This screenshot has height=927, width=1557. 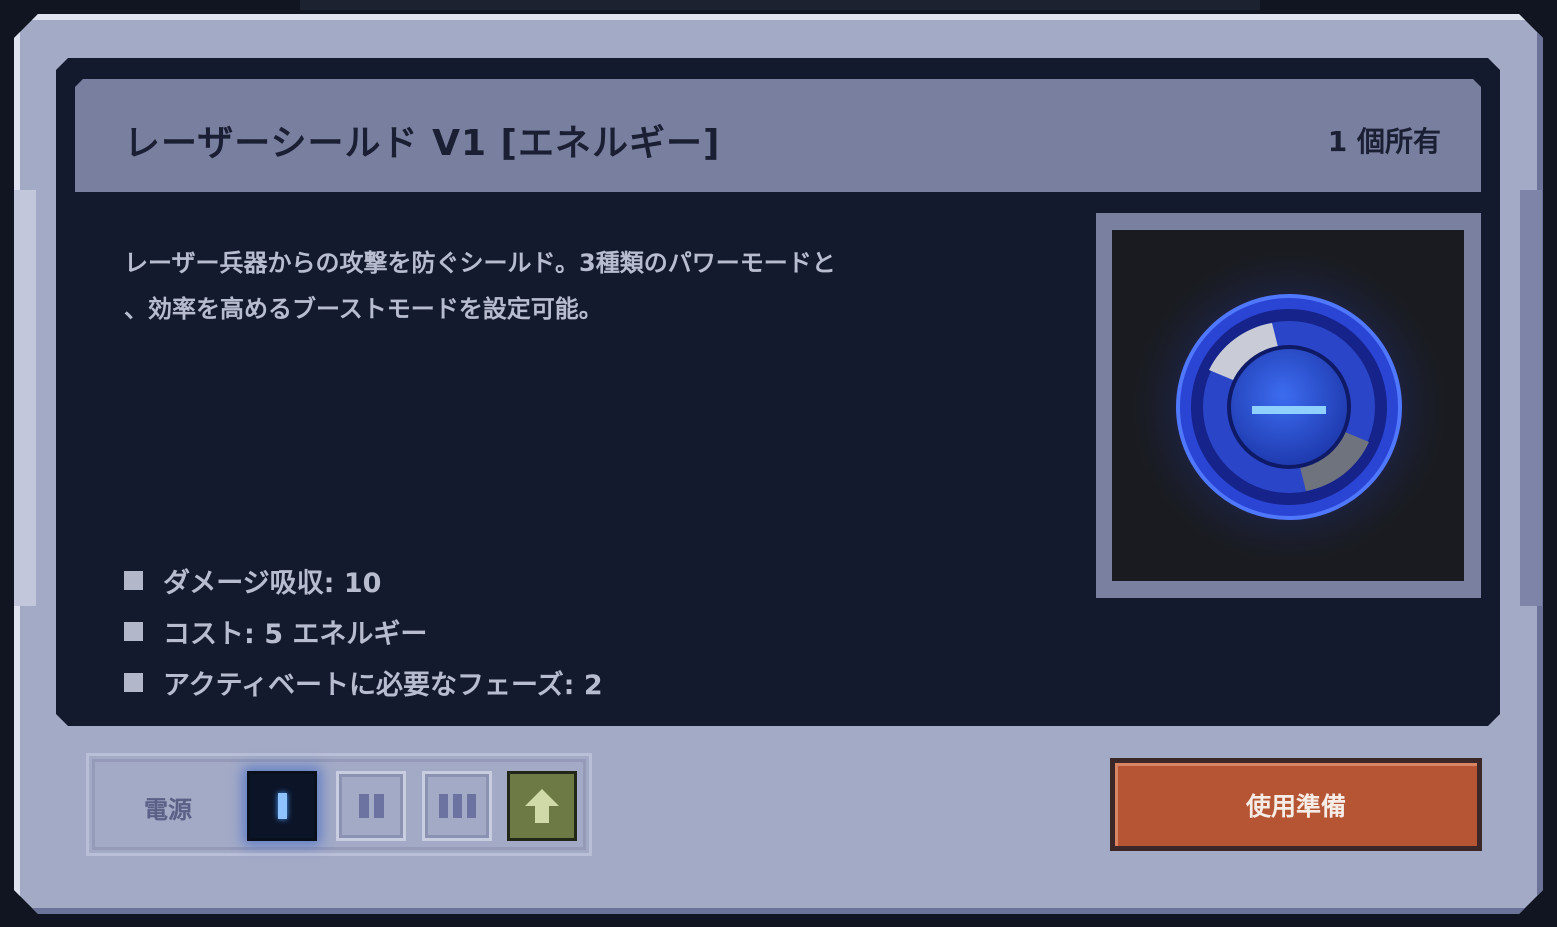 What do you see at coordinates (1384, 141) in the screenshot?
I see `owned-count: 1 個所有` at bounding box center [1384, 141].